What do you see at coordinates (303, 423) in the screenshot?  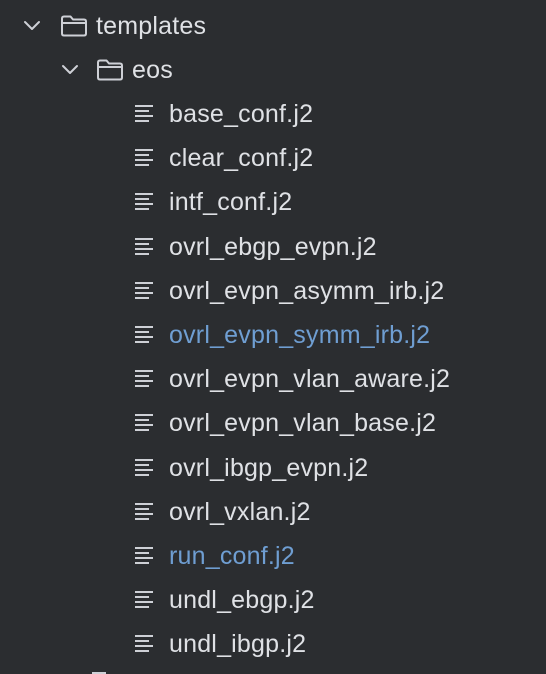 I see `file-name: ovrl_evpn_vlan_base.j2` at bounding box center [303, 423].